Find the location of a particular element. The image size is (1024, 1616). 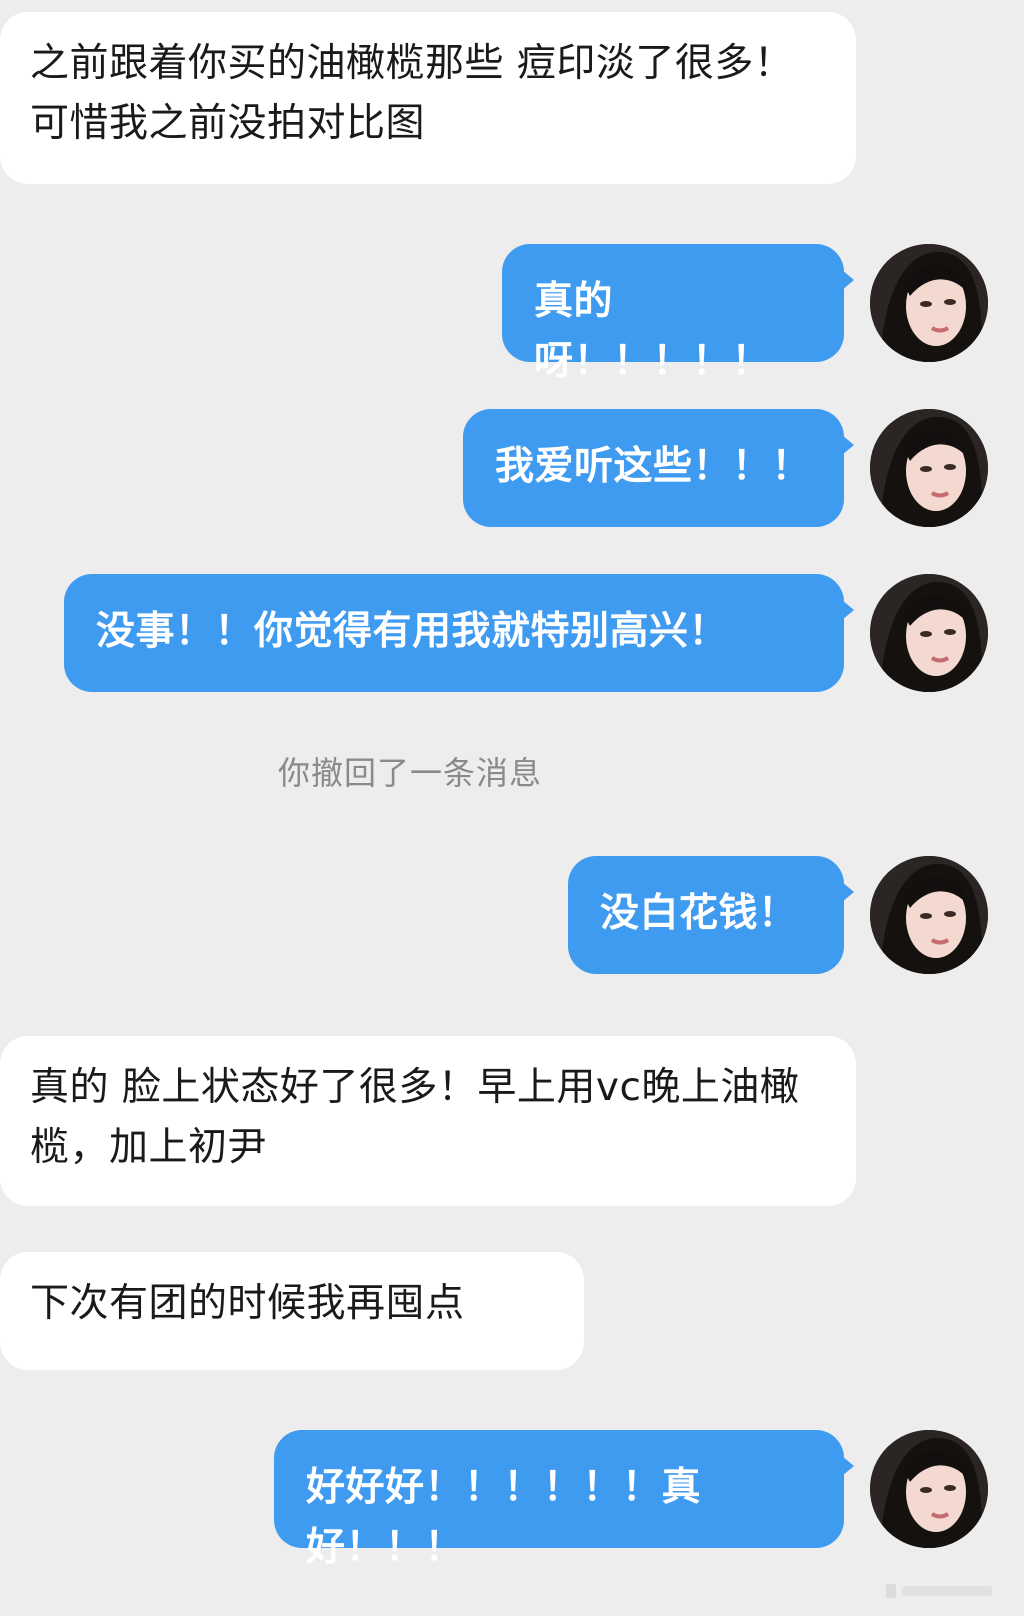

message-bubble-outgoing: 没白花钱！ is located at coordinates (711, 915).